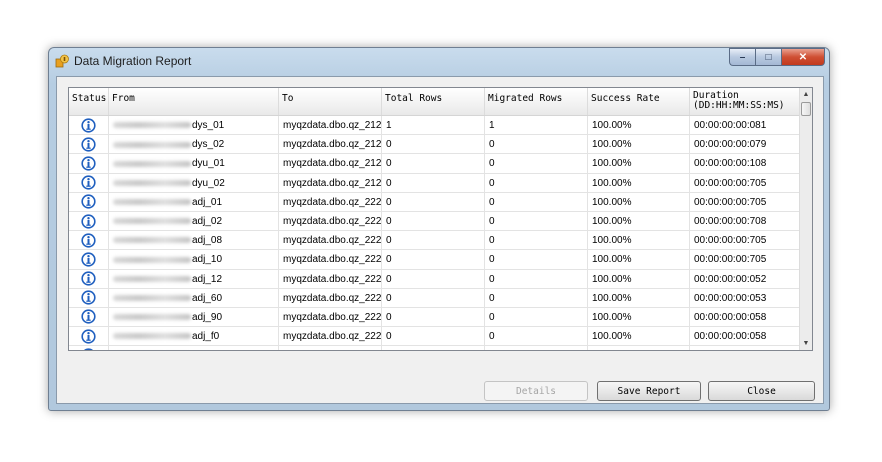 The height and width of the screenshot is (462, 882). I want to click on from-cell: adj_01, so click(194, 202).